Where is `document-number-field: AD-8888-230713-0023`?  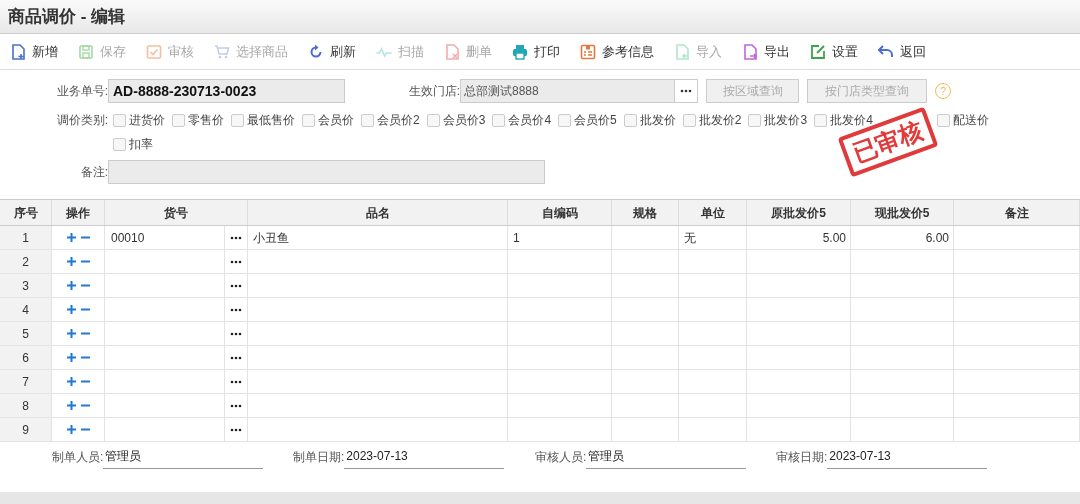
document-number-field: AD-8888-230713-0023 is located at coordinates (226, 91).